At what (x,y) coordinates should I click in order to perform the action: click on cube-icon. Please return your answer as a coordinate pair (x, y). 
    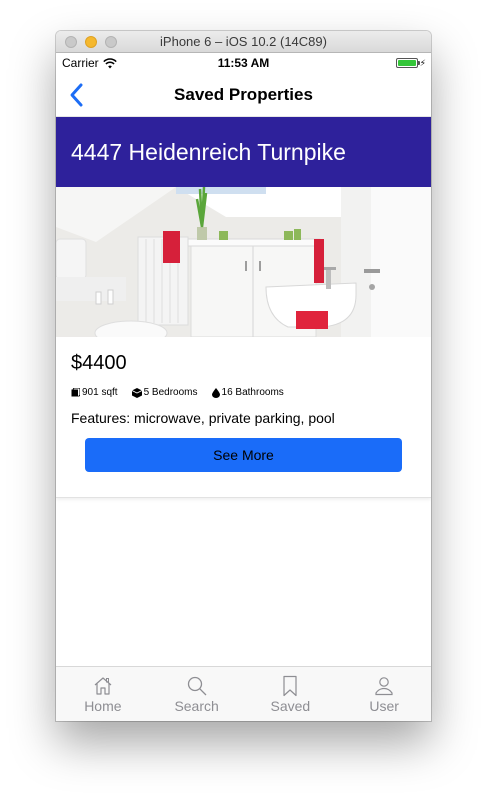
    Looking at the image, I should click on (136, 392).